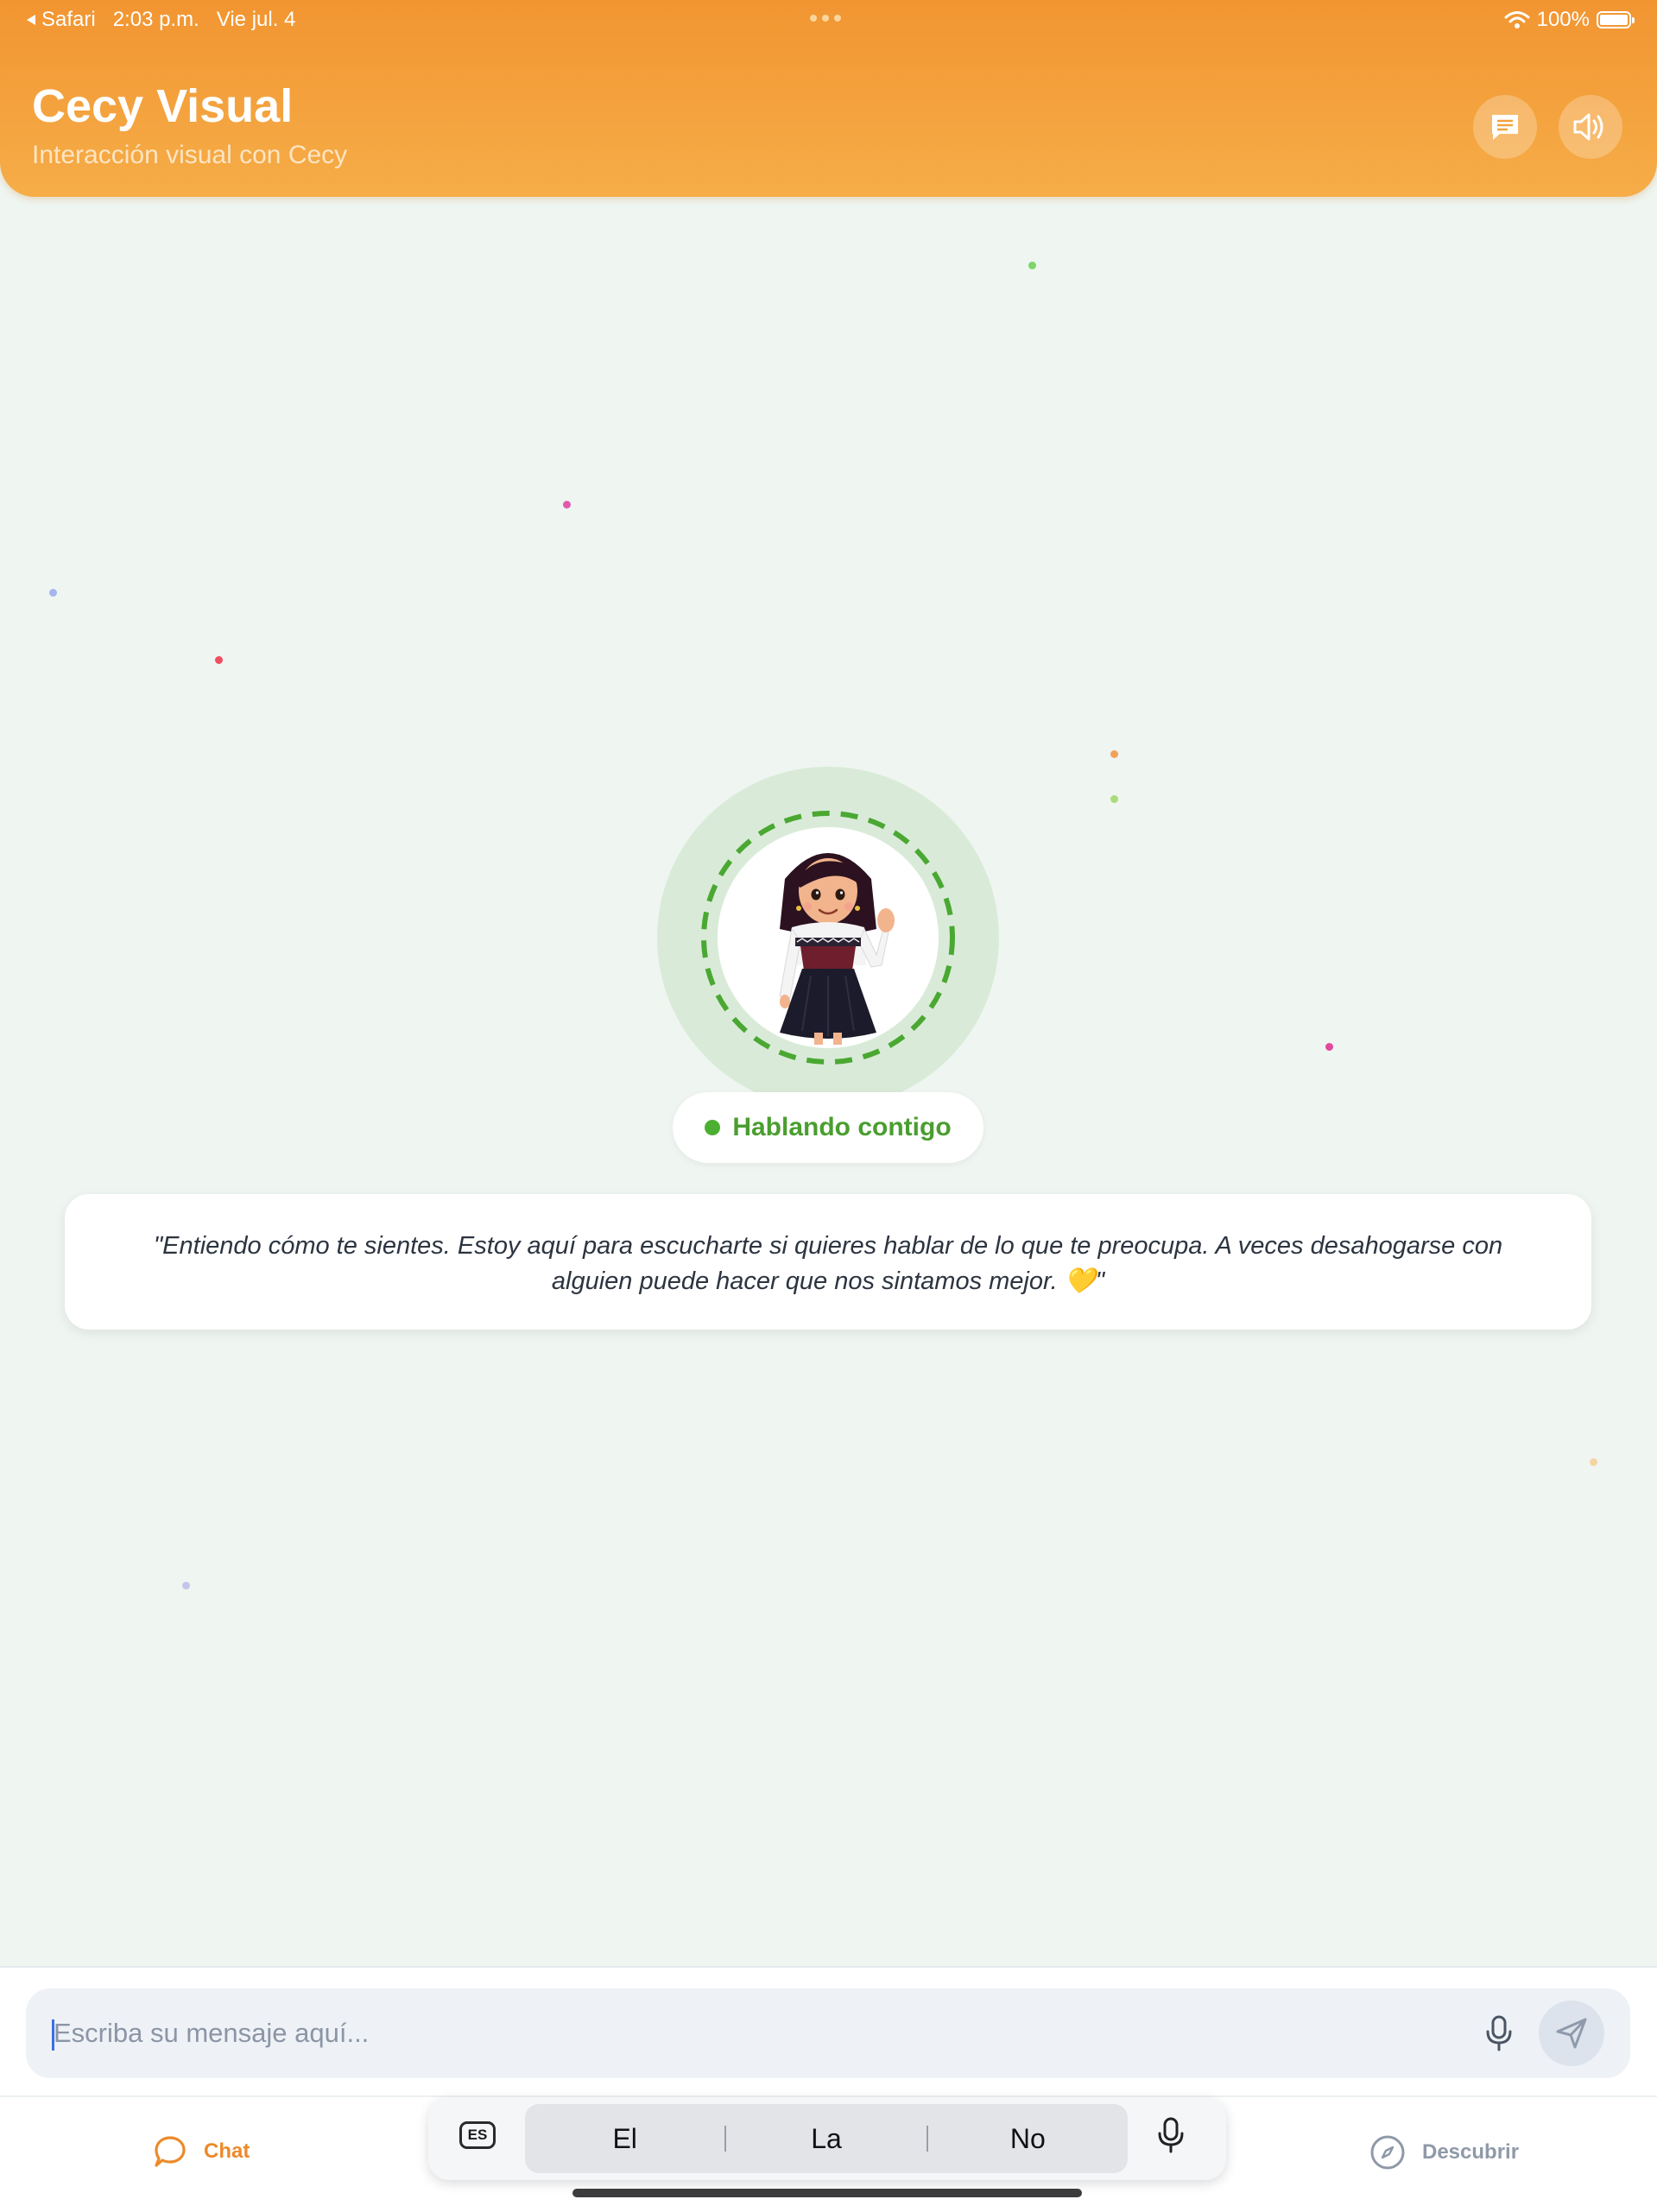 The height and width of the screenshot is (2212, 1657). I want to click on keyboard-language-button: ES, so click(478, 2135).